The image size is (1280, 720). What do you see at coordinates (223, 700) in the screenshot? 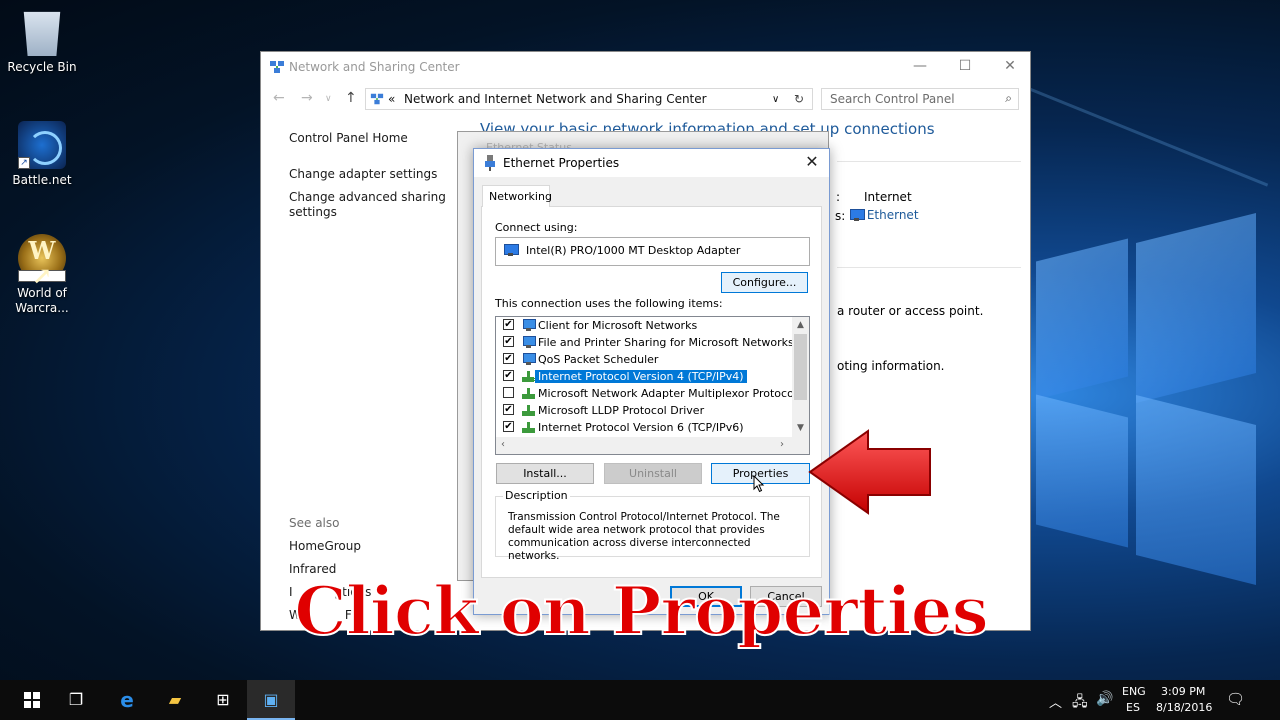
I see `store-icon: ⊞` at bounding box center [223, 700].